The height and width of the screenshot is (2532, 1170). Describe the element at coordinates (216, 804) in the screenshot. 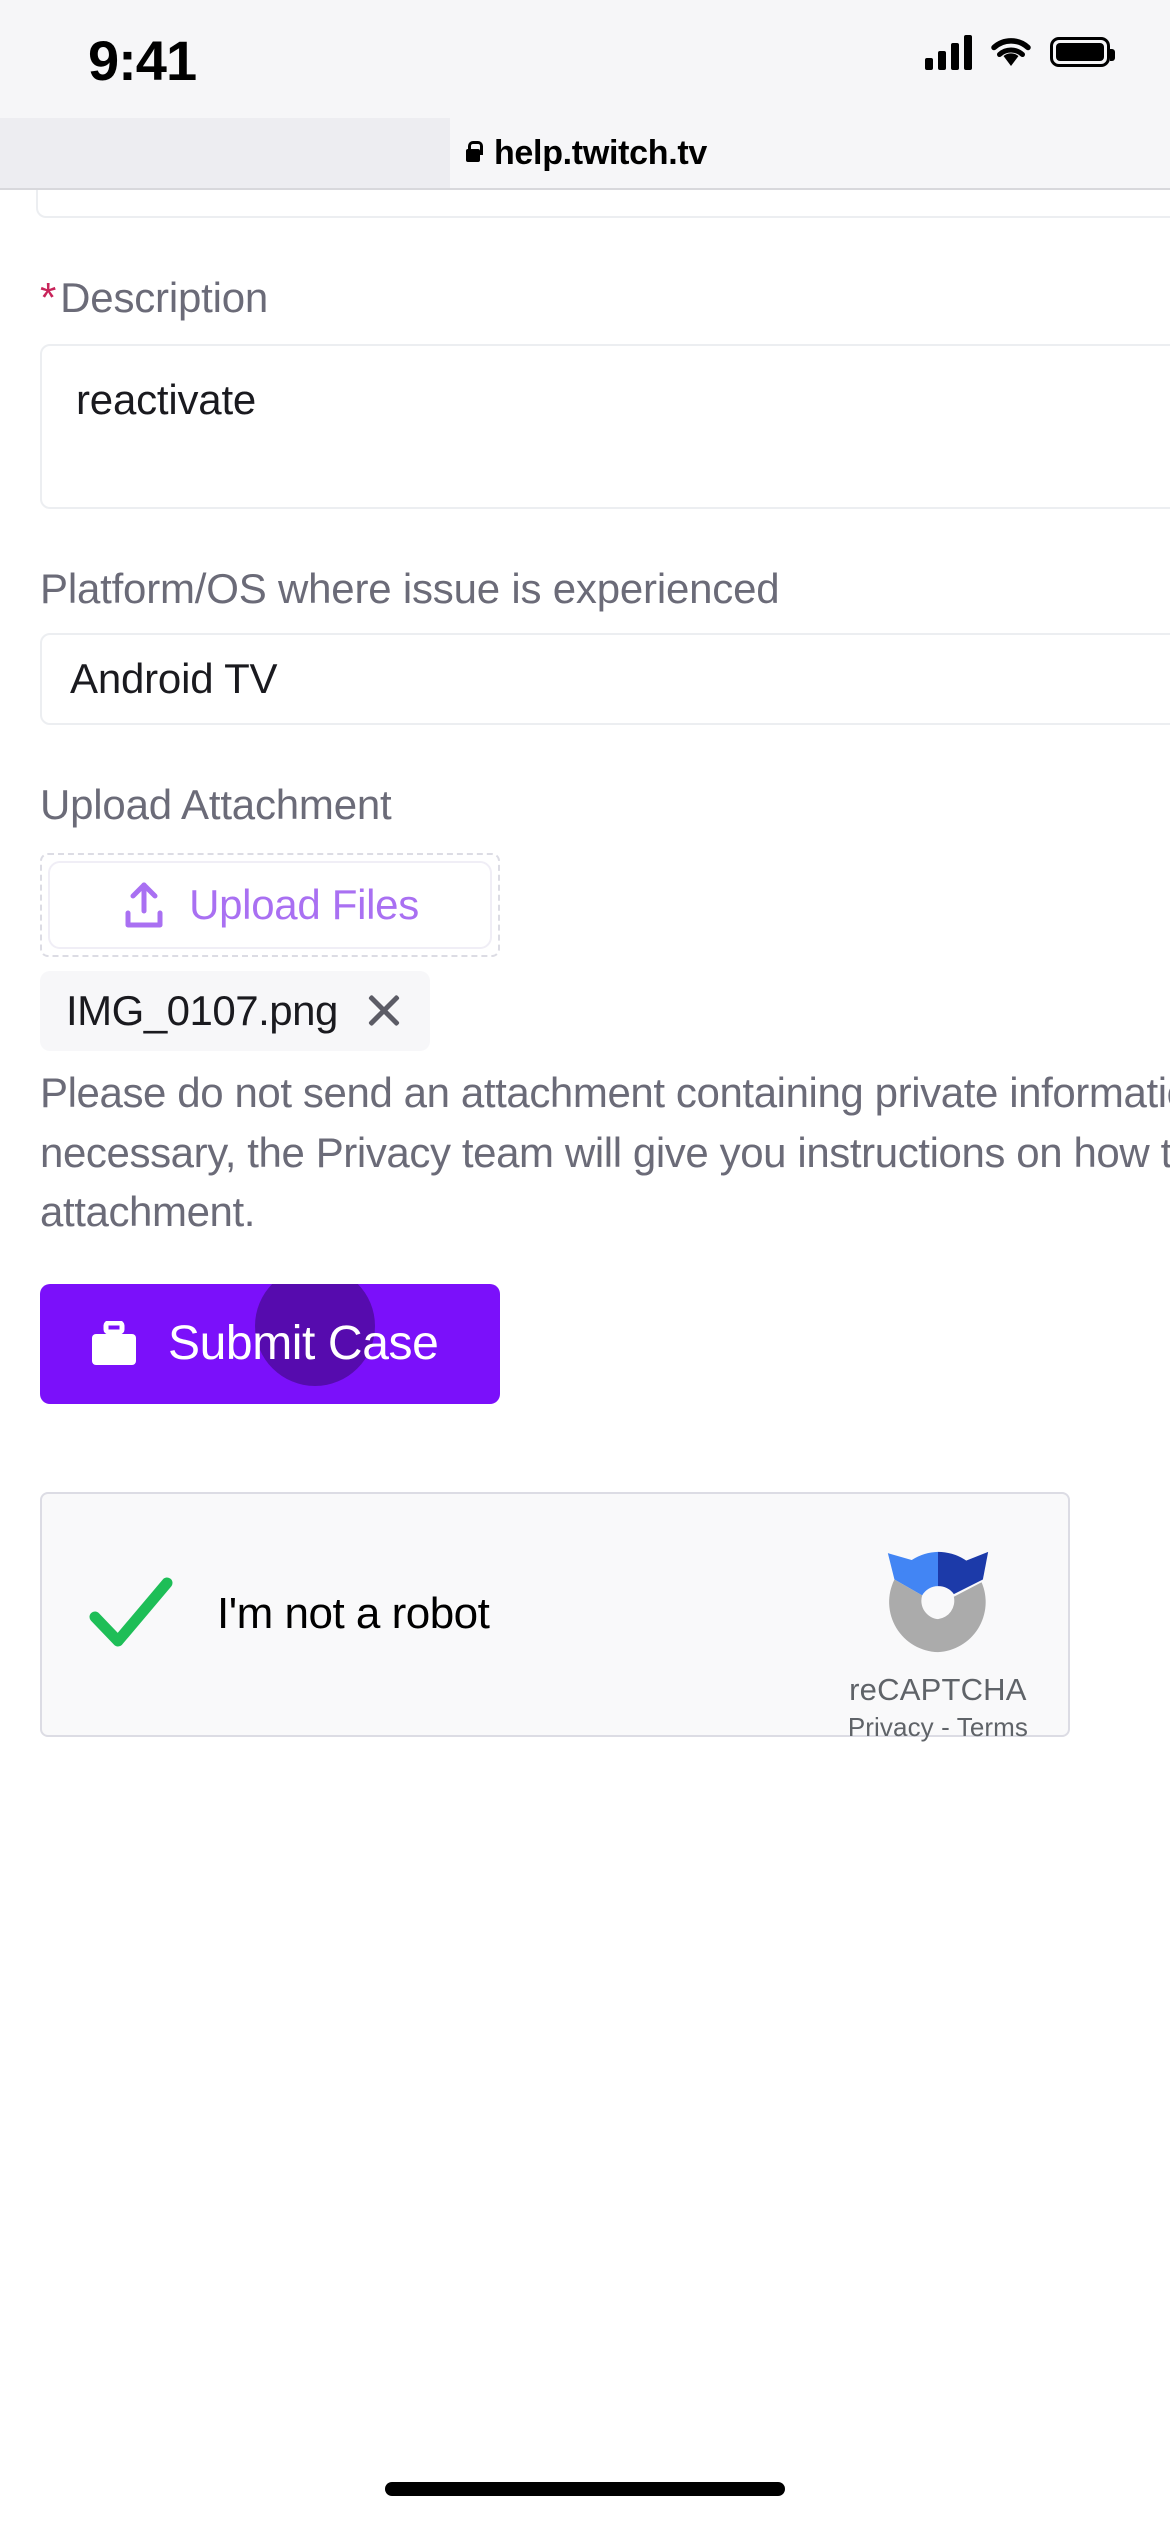

I see `upload-attachment-label: Upload Attachment` at that location.